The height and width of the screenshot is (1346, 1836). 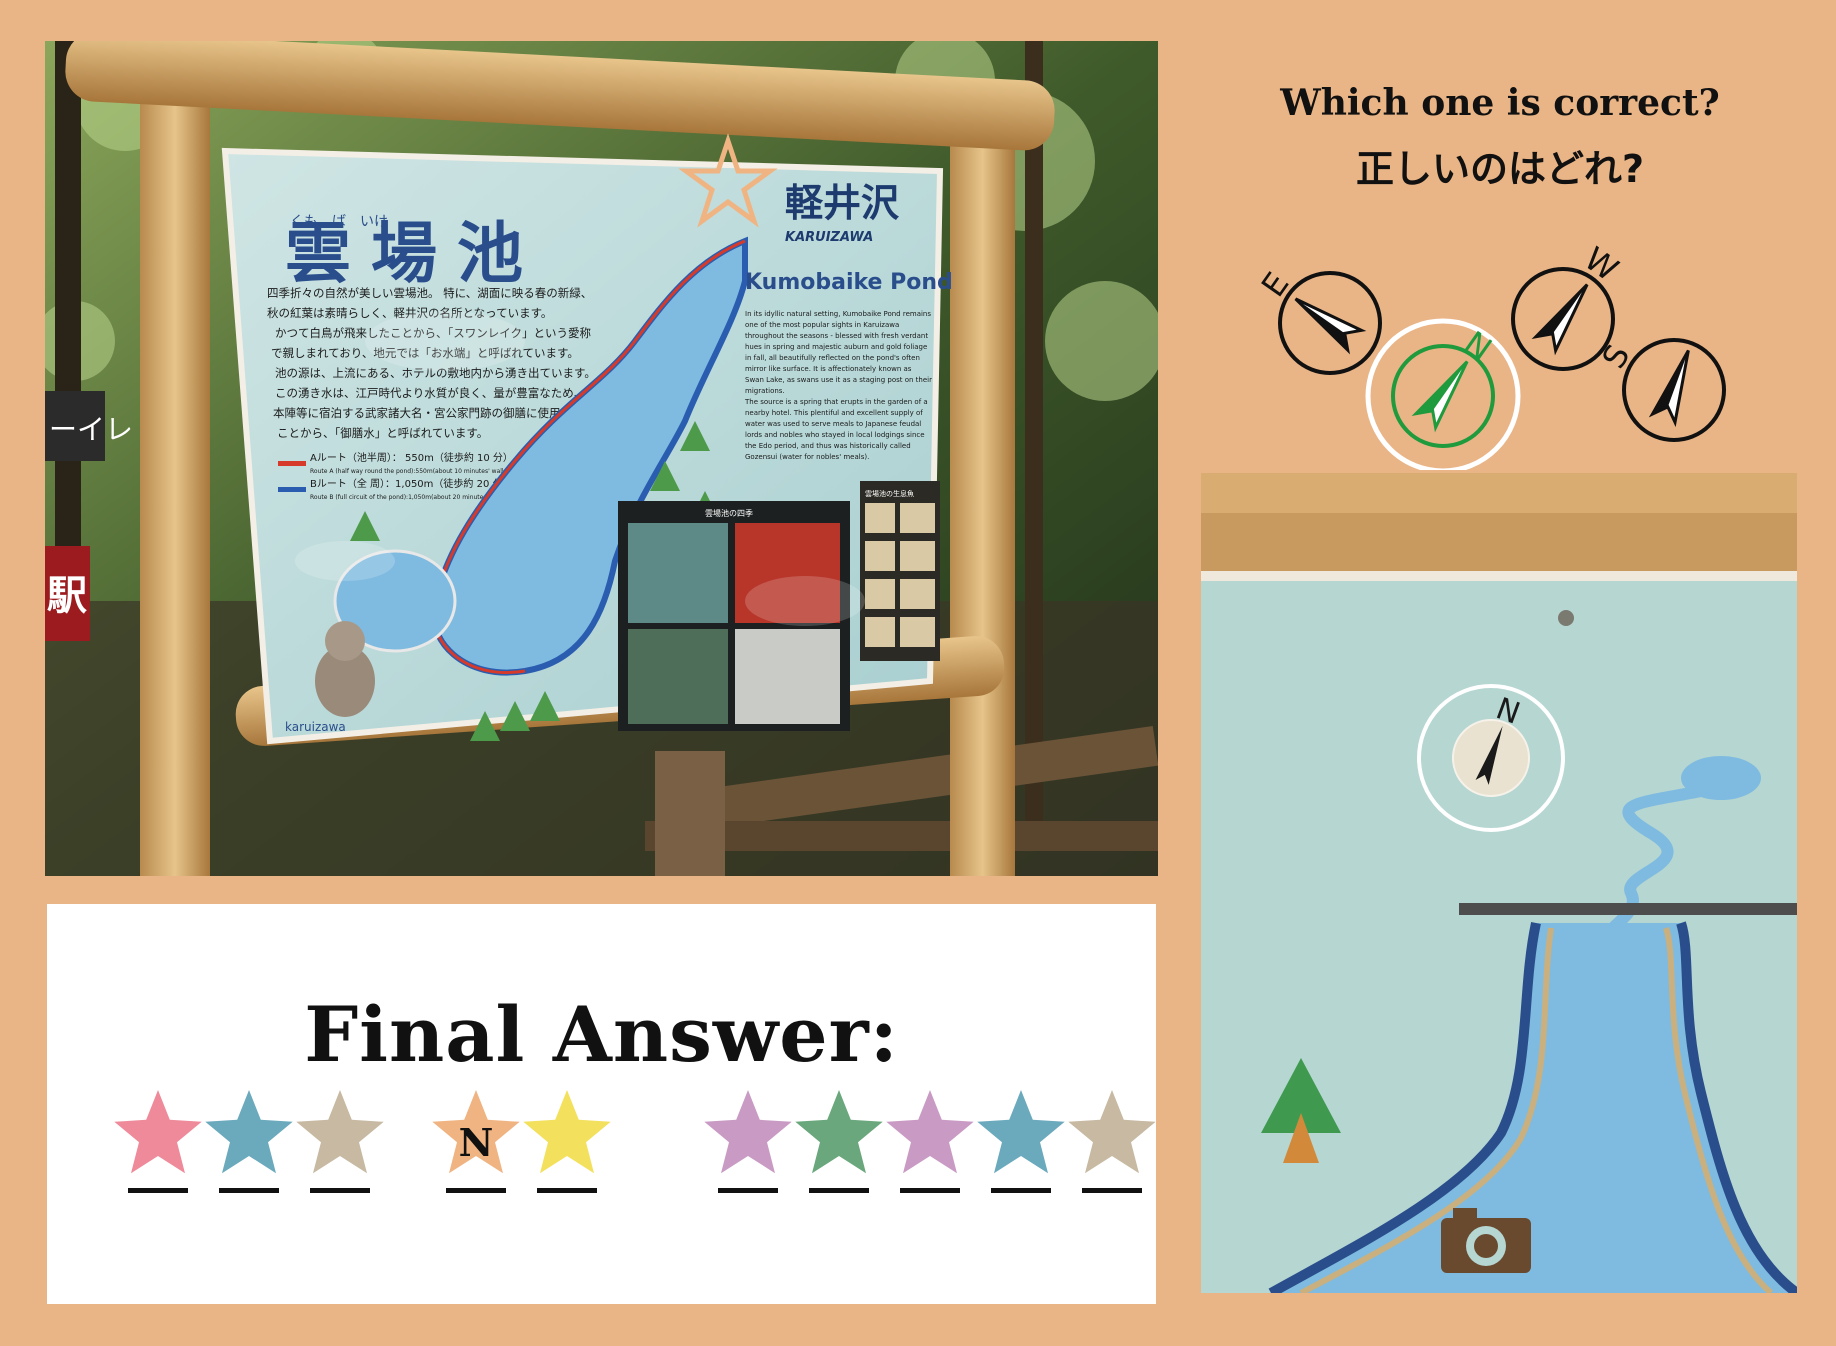 What do you see at coordinates (1317, 319) in the screenshot?
I see `compass-option-e: E` at bounding box center [1317, 319].